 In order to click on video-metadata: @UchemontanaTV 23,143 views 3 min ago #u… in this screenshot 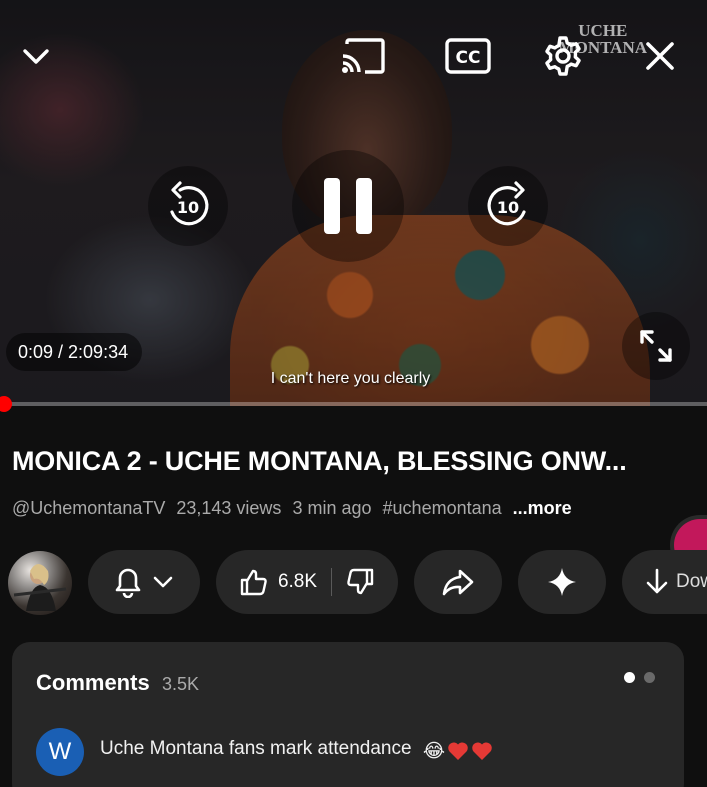, I will do `click(295, 508)`.